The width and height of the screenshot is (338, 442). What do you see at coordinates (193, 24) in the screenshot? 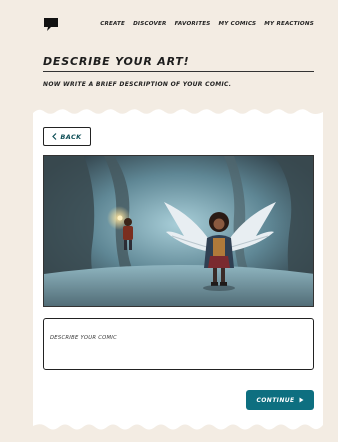
I see `nav-link-favorites: FAVORITES` at bounding box center [193, 24].